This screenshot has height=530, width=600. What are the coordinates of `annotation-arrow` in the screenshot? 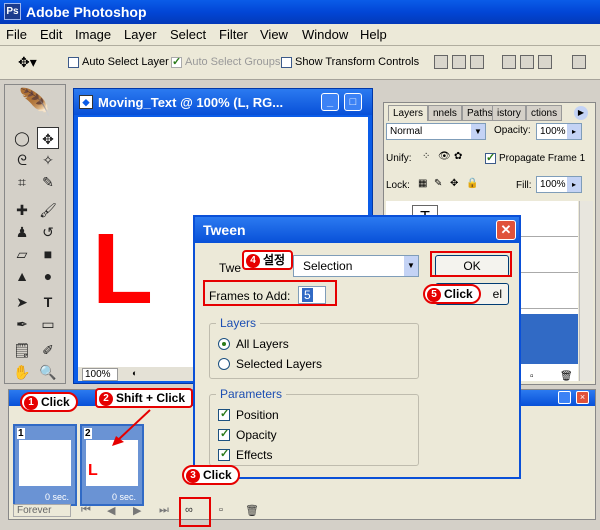 It's located at (131, 427).